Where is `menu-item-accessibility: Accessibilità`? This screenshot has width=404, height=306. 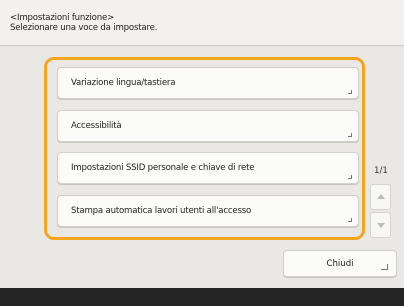 menu-item-accessibility: Accessibilità is located at coordinates (208, 126).